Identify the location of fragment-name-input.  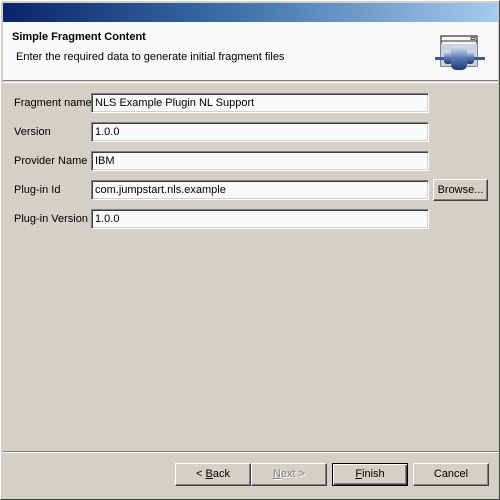
(260, 103).